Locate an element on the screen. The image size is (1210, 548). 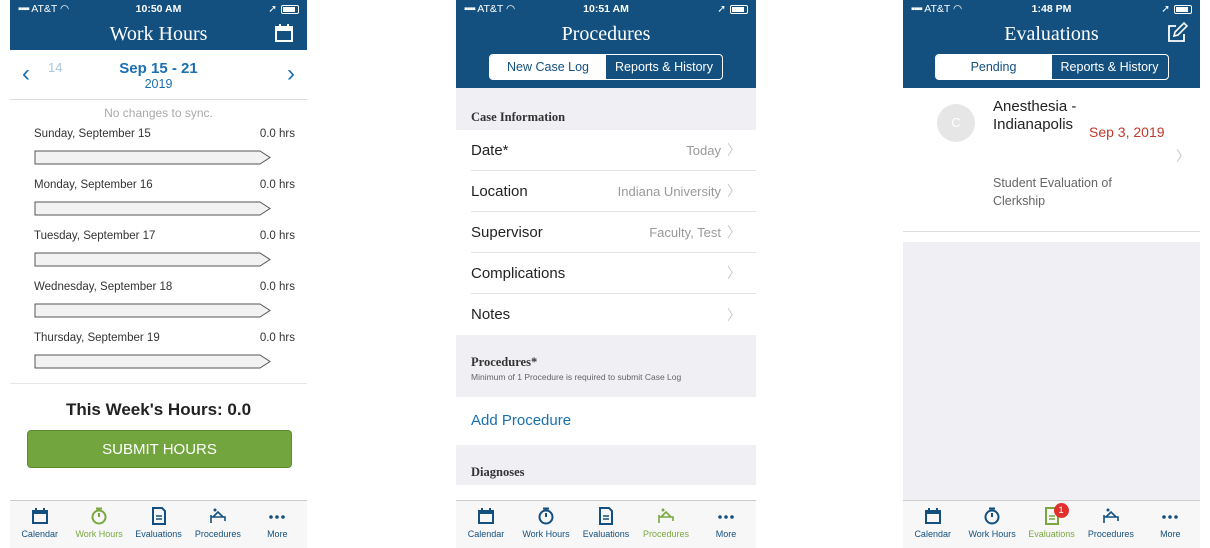
previous-week-icon: ‹ is located at coordinates (26, 74).